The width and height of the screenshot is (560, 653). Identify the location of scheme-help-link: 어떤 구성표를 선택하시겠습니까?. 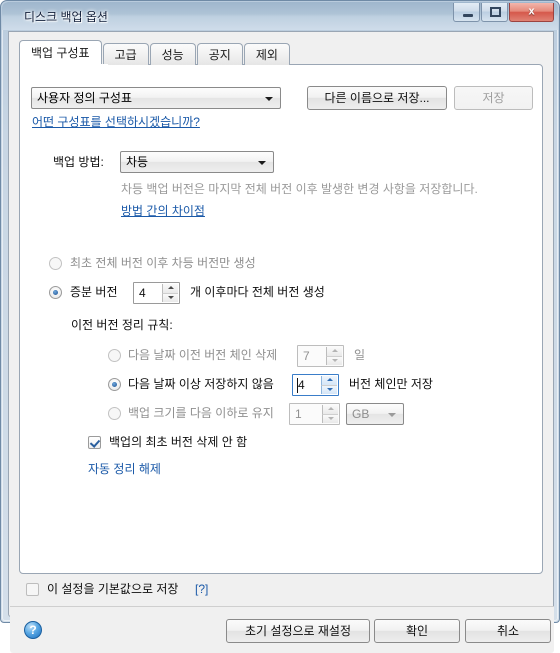
(116, 122).